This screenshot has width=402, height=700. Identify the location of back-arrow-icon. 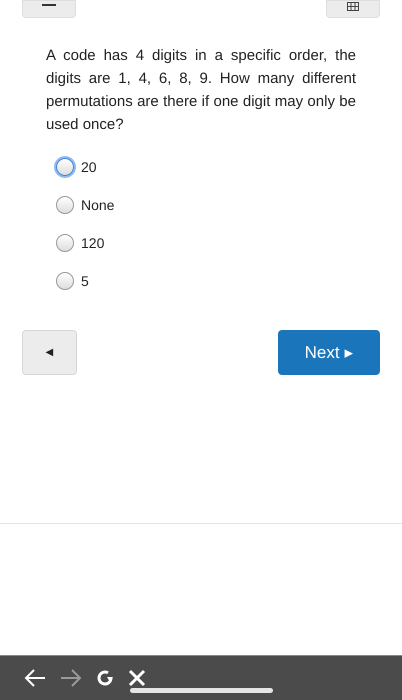
(35, 678).